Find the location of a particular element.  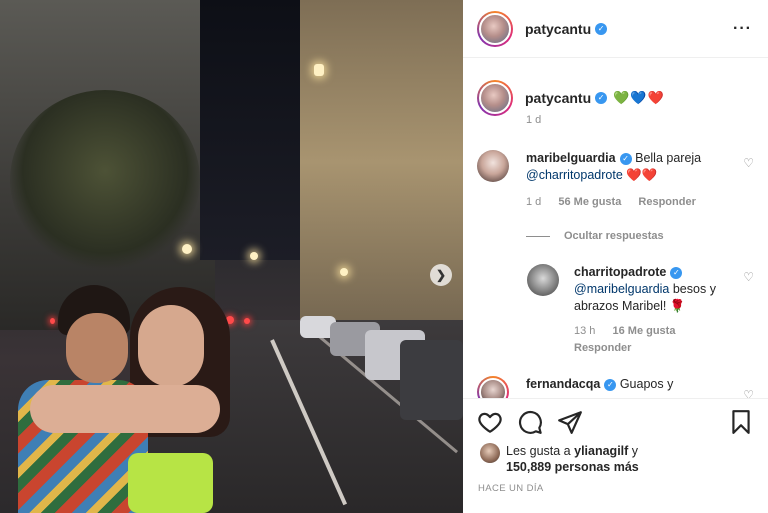

couple is located at coordinates (128, 399).